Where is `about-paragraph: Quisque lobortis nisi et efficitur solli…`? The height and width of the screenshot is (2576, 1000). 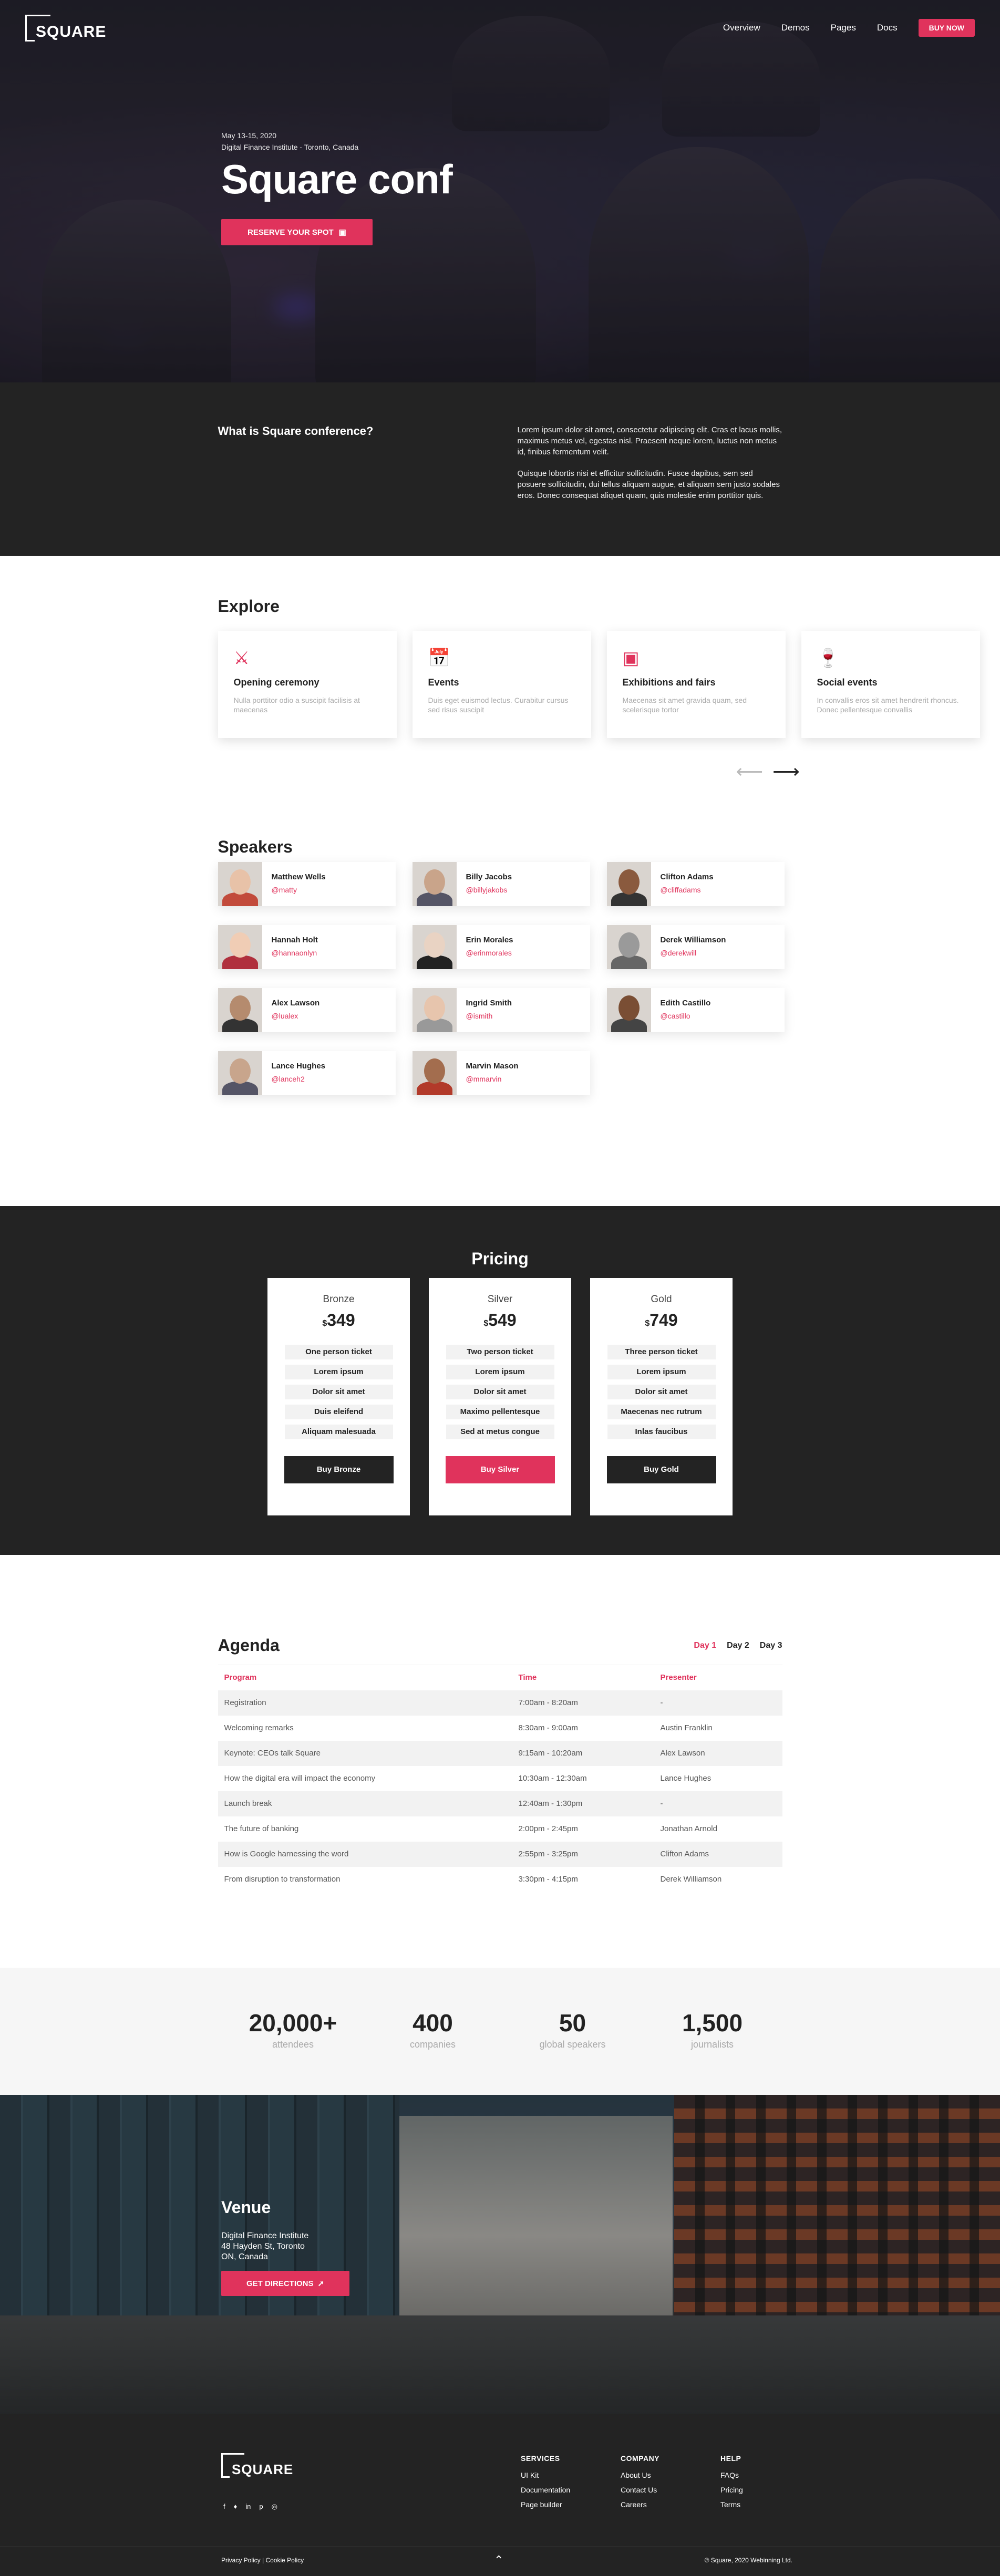
about-paragraph: Quisque lobortis nisi et efficitur solli… is located at coordinates (650, 484).